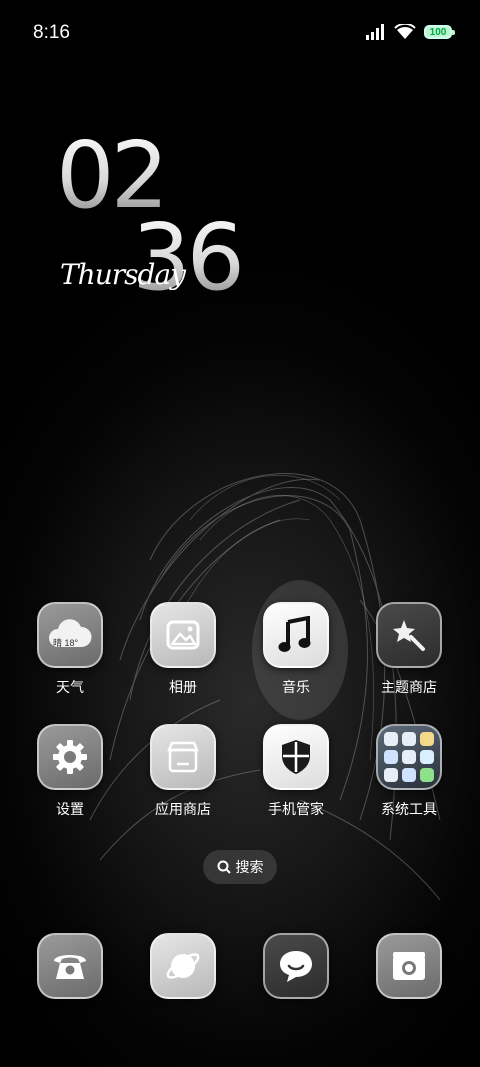  What do you see at coordinates (70, 810) in the screenshot?
I see `app-label: 设置` at bounding box center [70, 810].